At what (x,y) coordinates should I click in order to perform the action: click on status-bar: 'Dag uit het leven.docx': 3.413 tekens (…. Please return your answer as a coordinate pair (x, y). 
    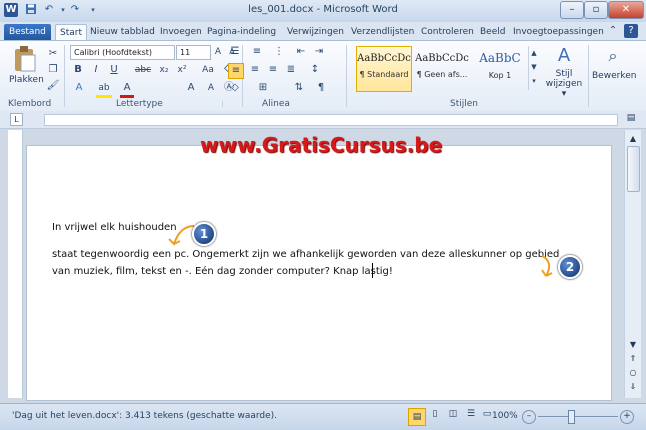
    Looking at the image, I should click on (323, 416).